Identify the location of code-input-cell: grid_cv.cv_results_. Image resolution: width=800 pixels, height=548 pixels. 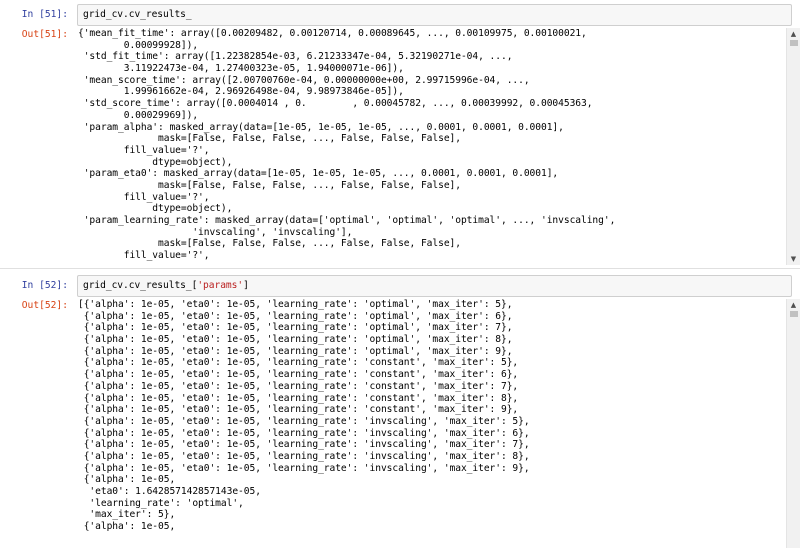
(434, 15).